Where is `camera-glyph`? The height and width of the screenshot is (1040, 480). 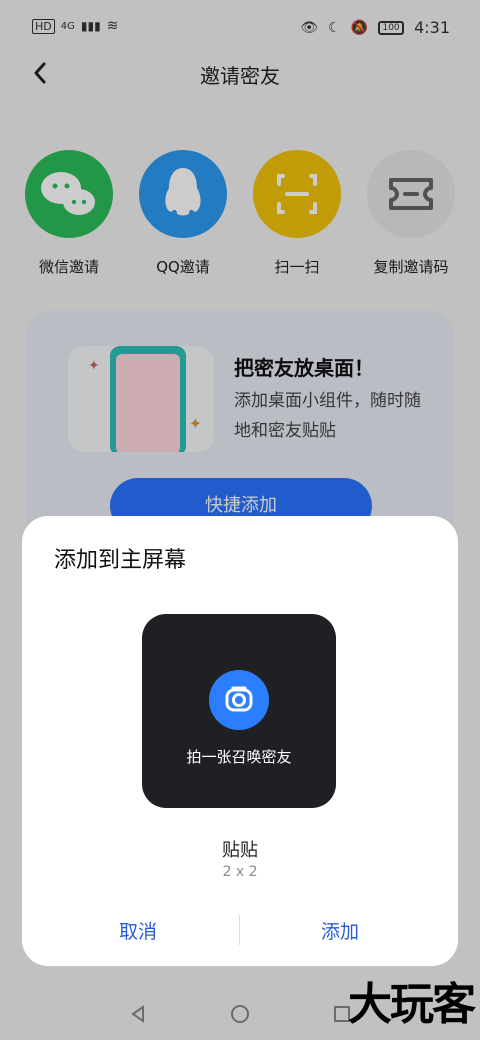 camera-glyph is located at coordinates (239, 699).